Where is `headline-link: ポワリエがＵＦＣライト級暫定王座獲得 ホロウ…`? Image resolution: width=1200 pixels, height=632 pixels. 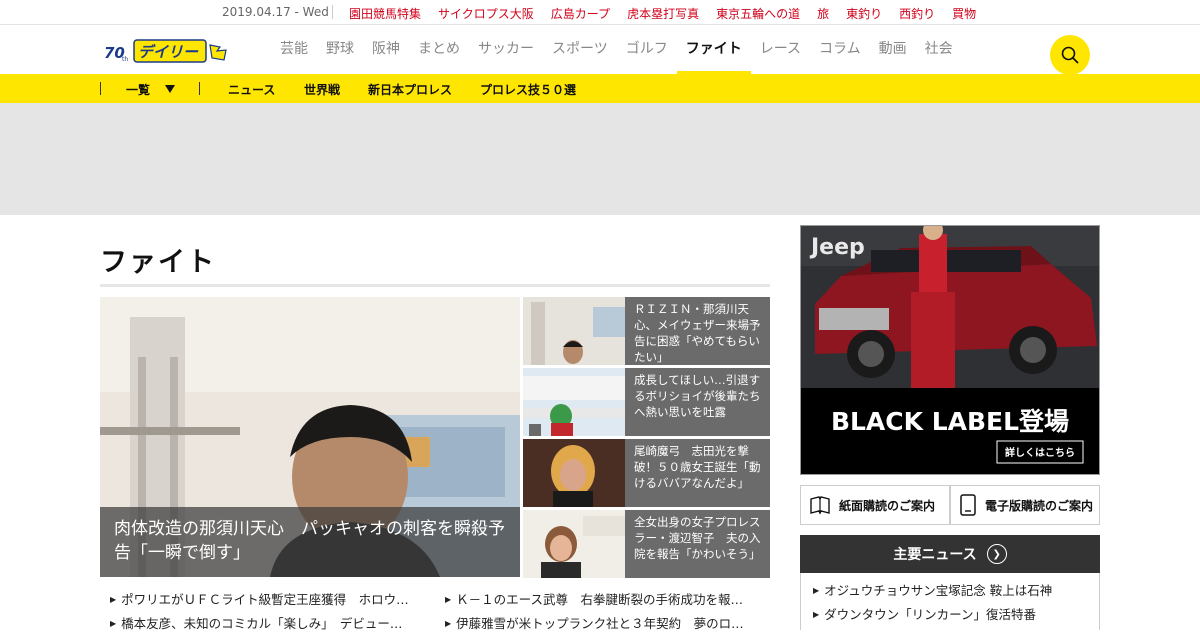
headline-link: ポワリエがＵＦＣライト級暫定王座獲得 ホロウ… is located at coordinates (266, 598).